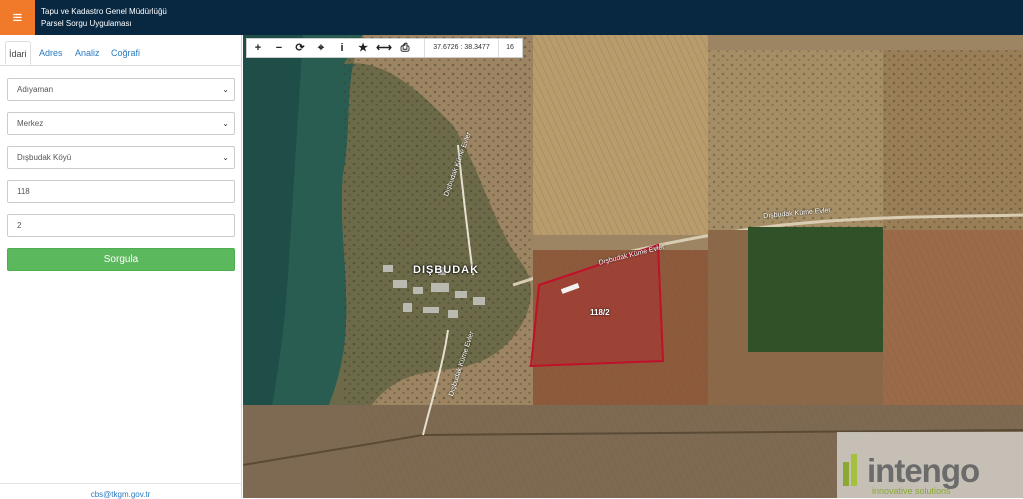 This screenshot has height=499, width=1023. Describe the element at coordinates (850, 470) in the screenshot. I see `logo-mark-icon` at that location.